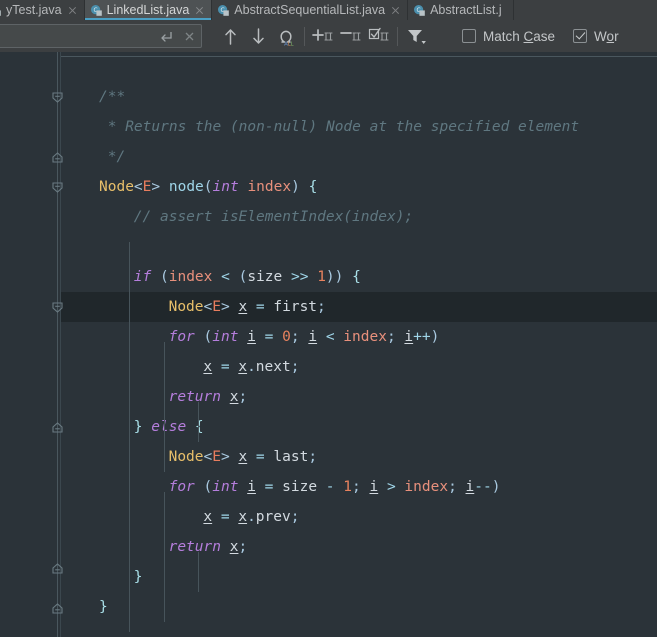 The image size is (657, 637). I want to click on code-line: x = x.next;, so click(359, 367).